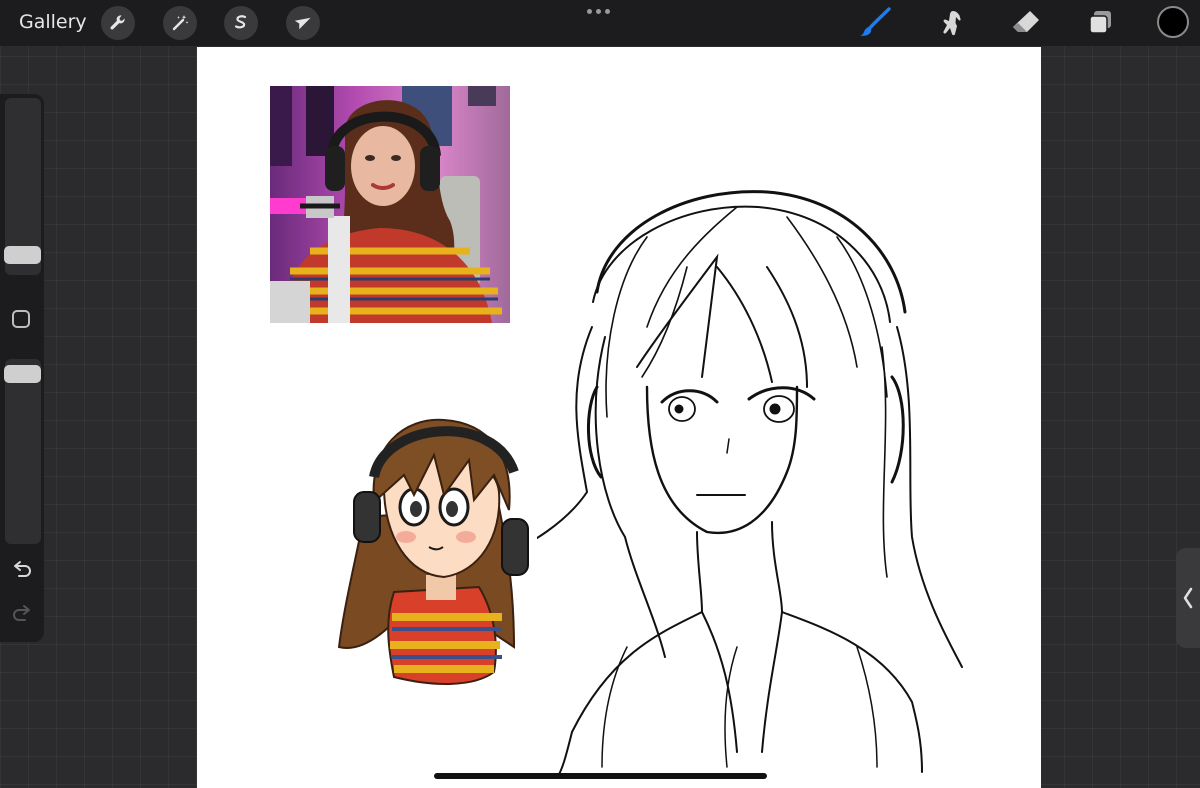 This screenshot has height=788, width=1200. Describe the element at coordinates (22, 615) in the screenshot. I see `redo-icon` at that location.